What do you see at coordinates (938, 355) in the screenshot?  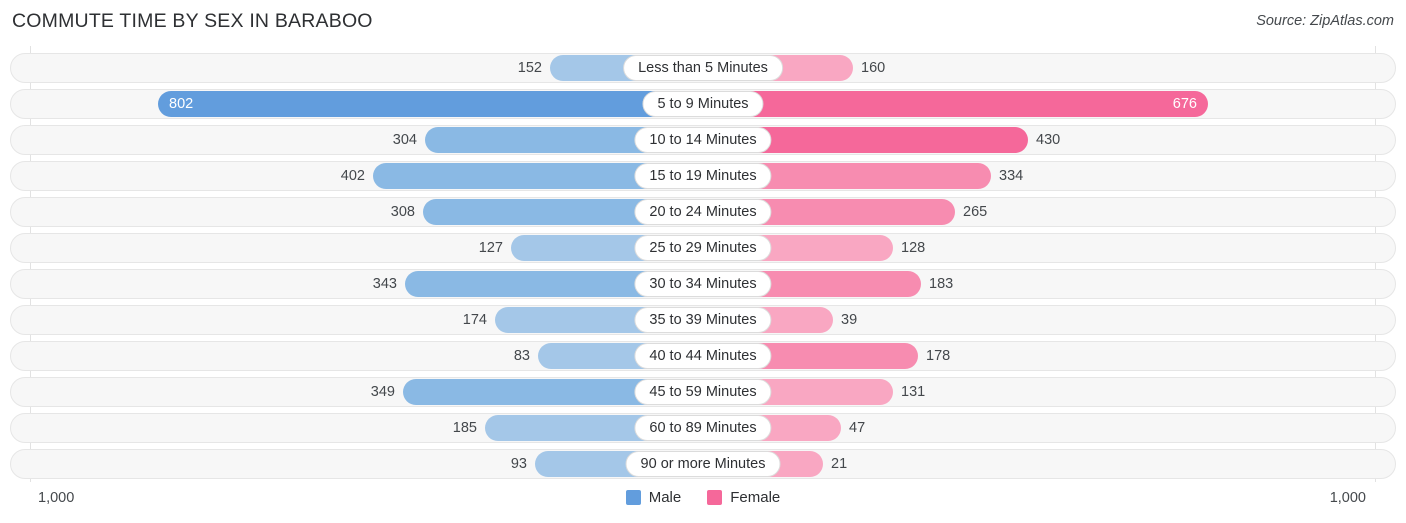 I see `female-bar-value: 178` at bounding box center [938, 355].